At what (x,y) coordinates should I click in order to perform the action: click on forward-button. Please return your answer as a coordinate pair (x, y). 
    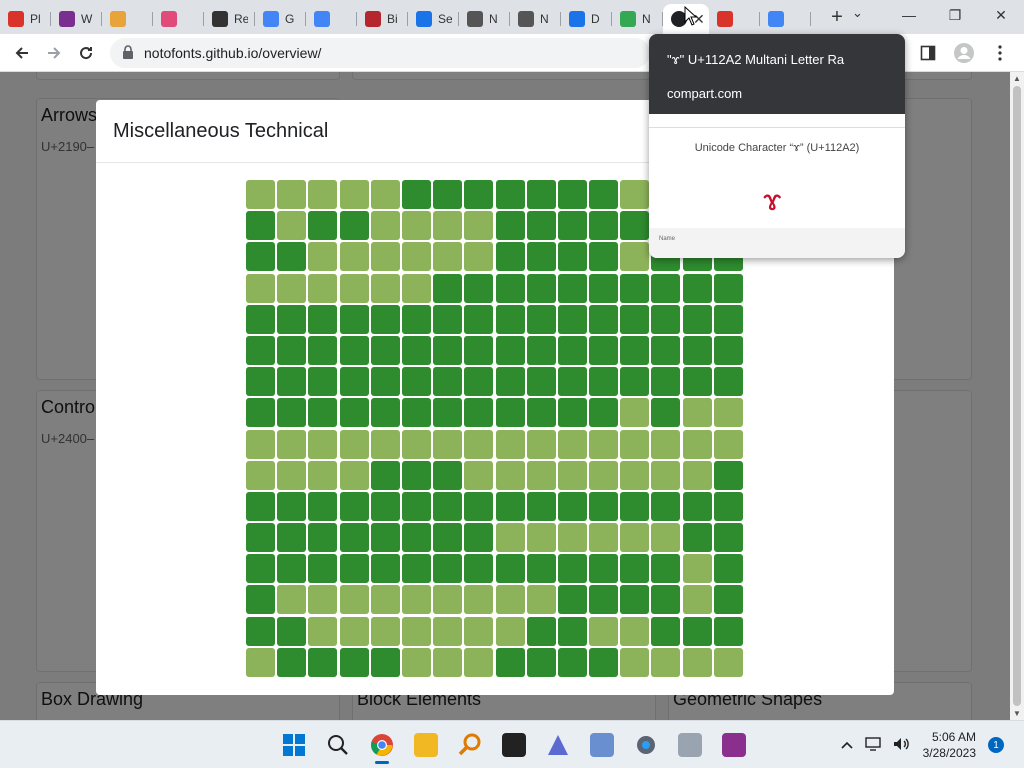
    Looking at the image, I should click on (54, 53).